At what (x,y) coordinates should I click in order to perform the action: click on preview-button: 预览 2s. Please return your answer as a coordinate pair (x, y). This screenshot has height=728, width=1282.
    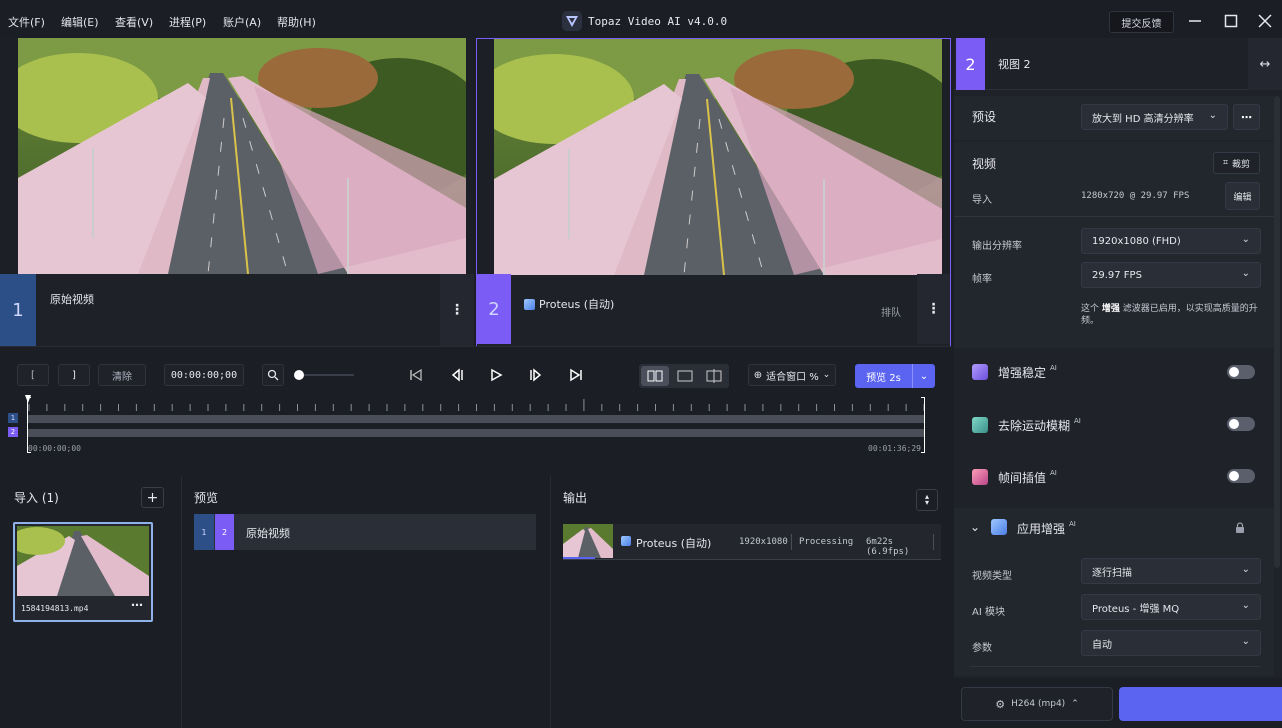
    Looking at the image, I should click on (883, 376).